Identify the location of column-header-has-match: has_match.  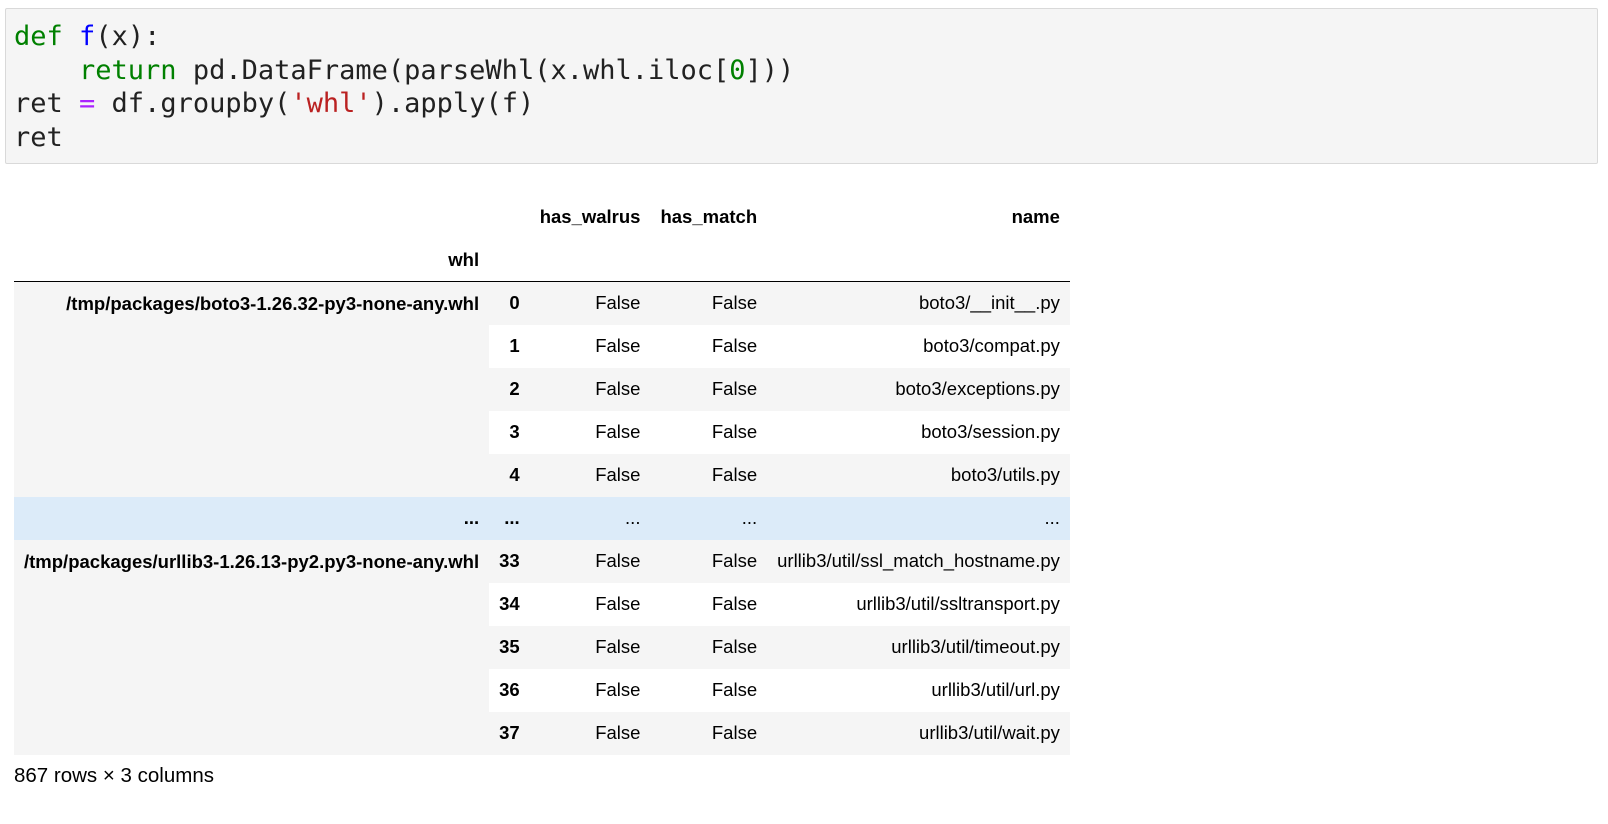
(709, 216).